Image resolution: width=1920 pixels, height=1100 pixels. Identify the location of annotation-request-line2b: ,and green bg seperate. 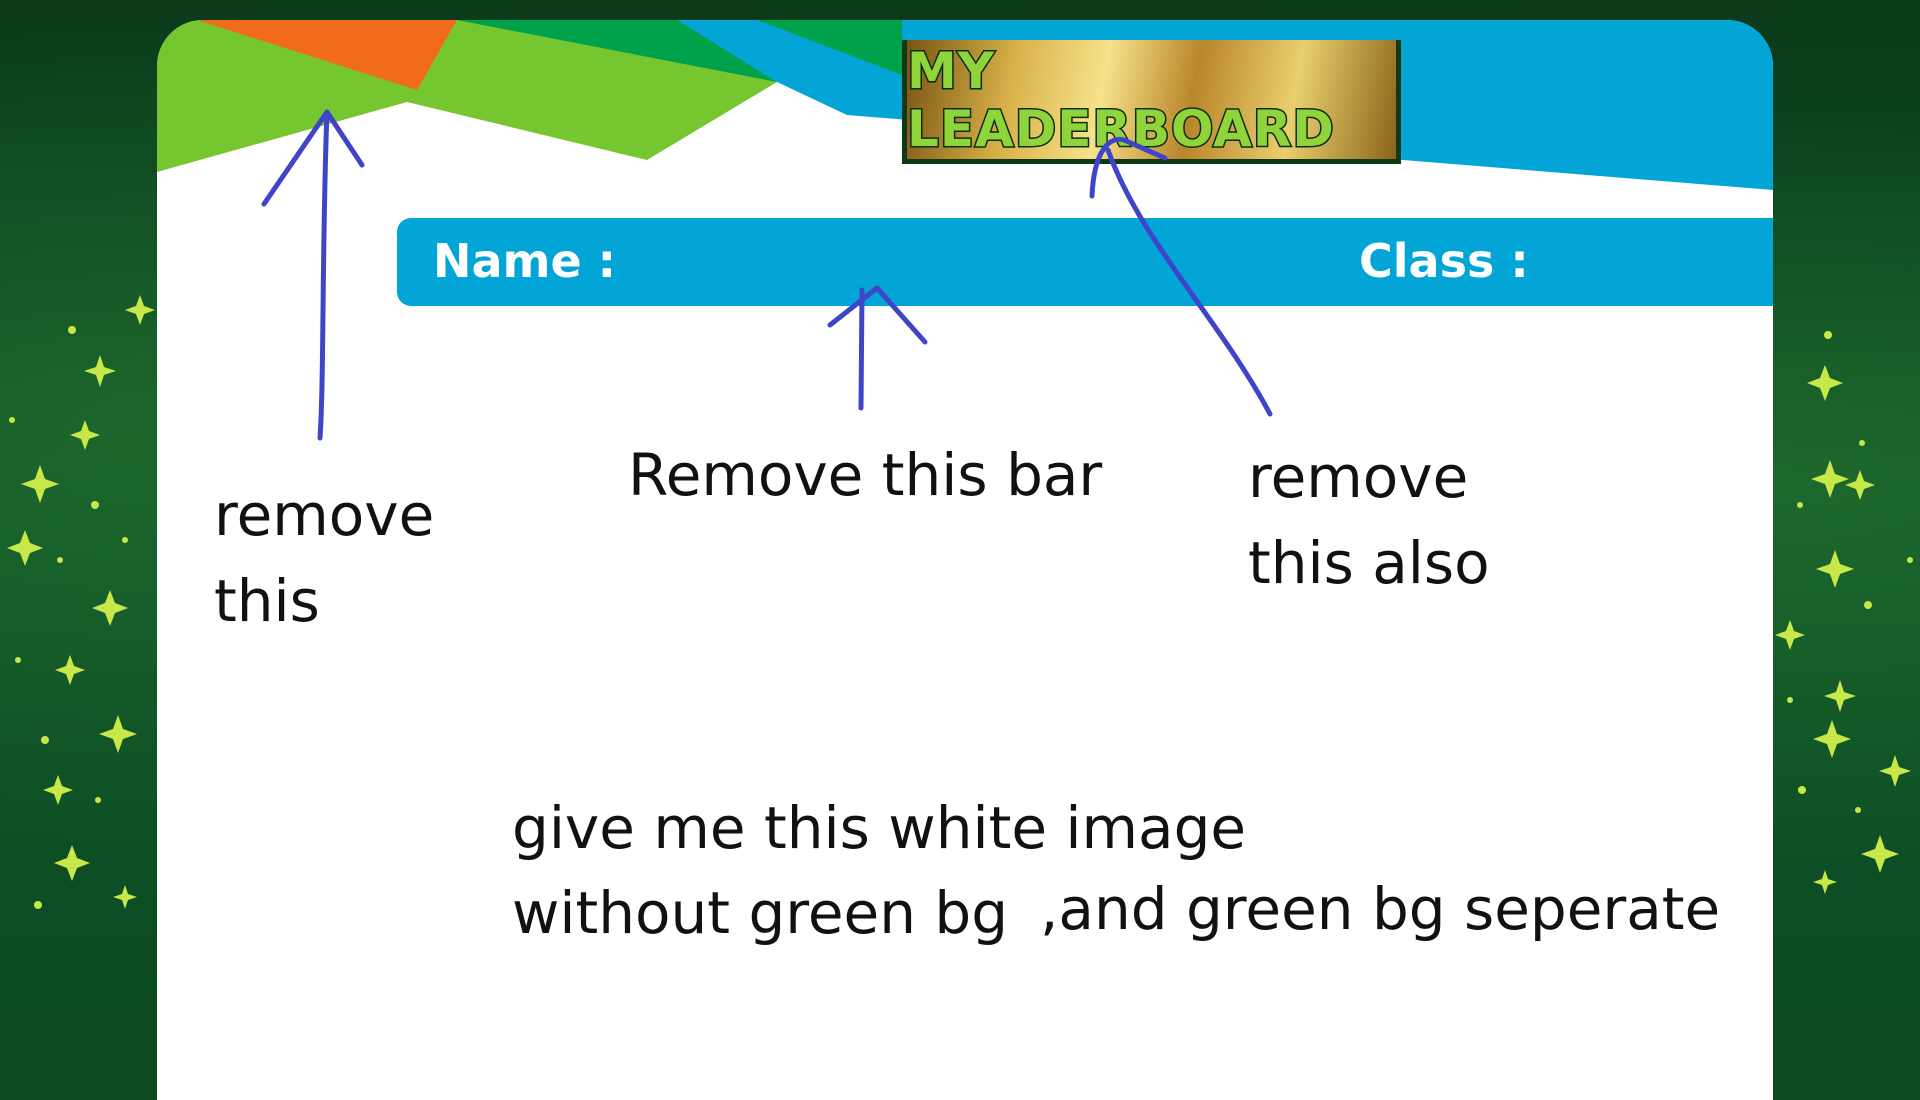
(1380, 909).